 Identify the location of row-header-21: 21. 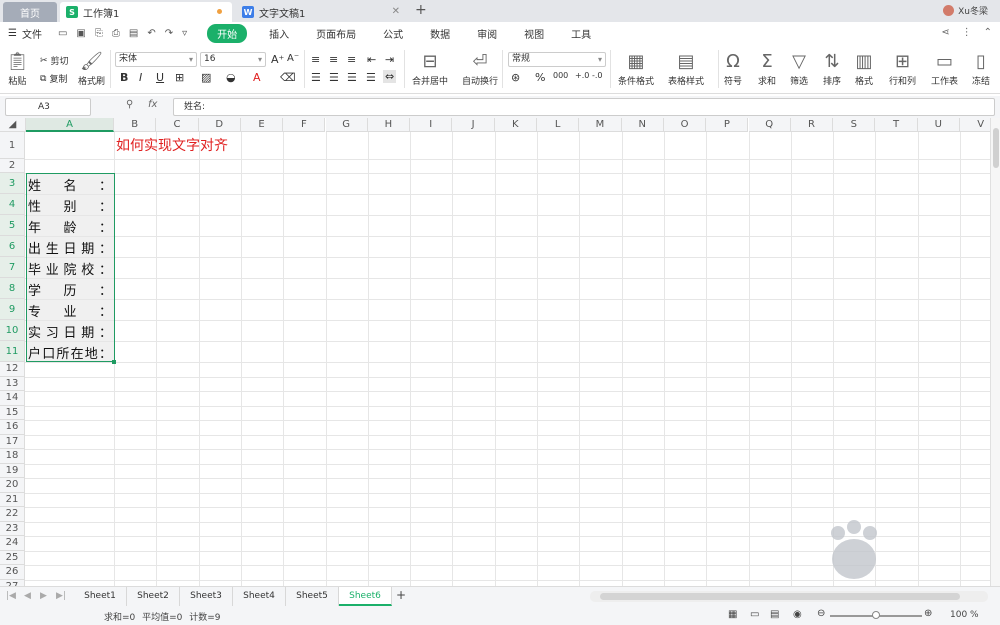
(12, 499).